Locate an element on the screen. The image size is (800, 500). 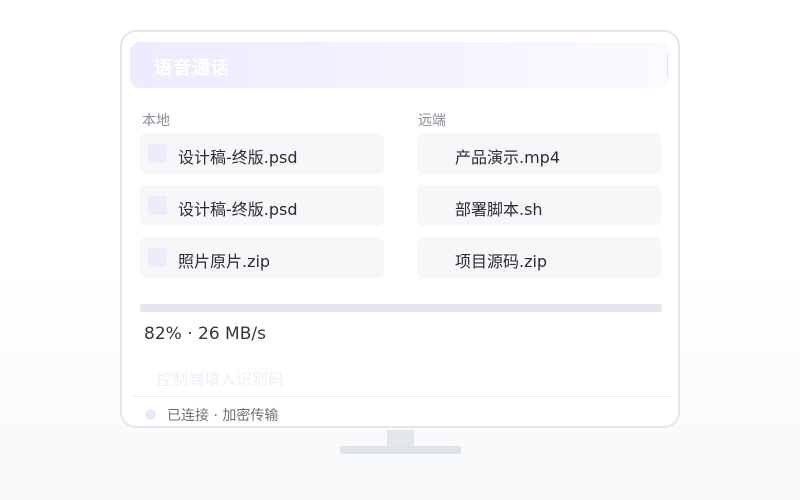
monitor-stand-neck is located at coordinates (400, 438).